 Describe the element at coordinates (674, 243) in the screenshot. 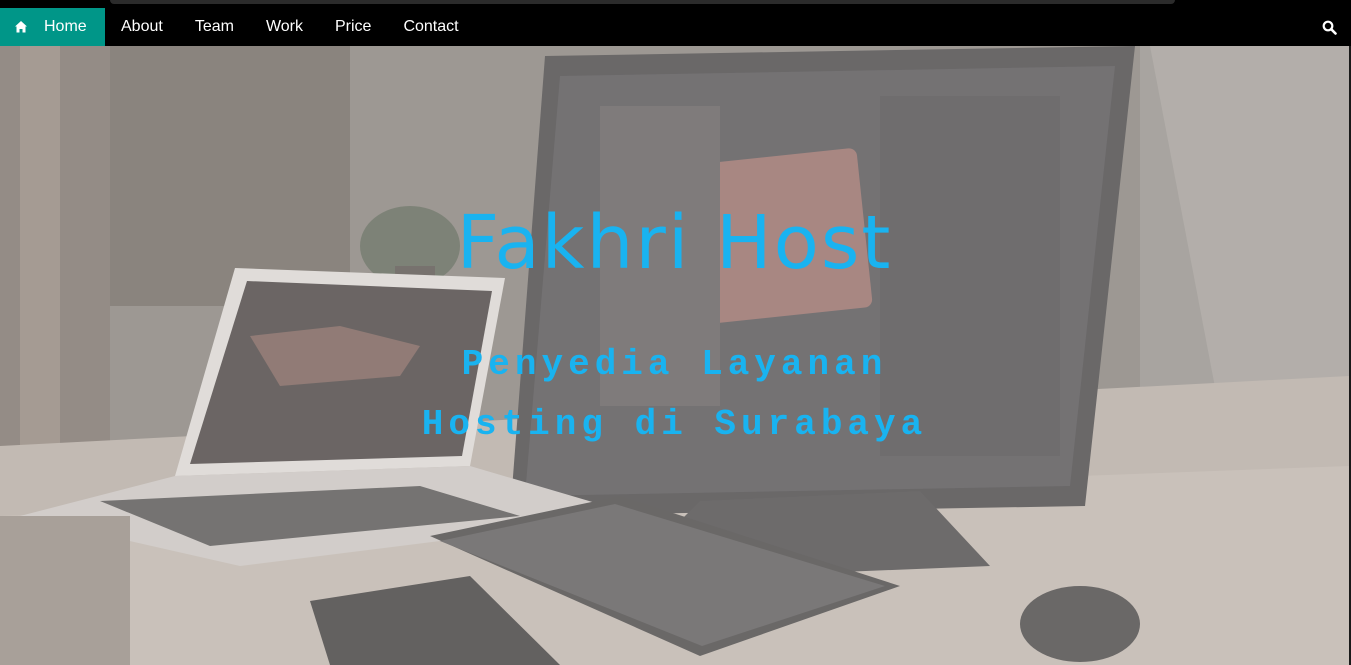

I see `hero-title: Fakhri Host` at that location.